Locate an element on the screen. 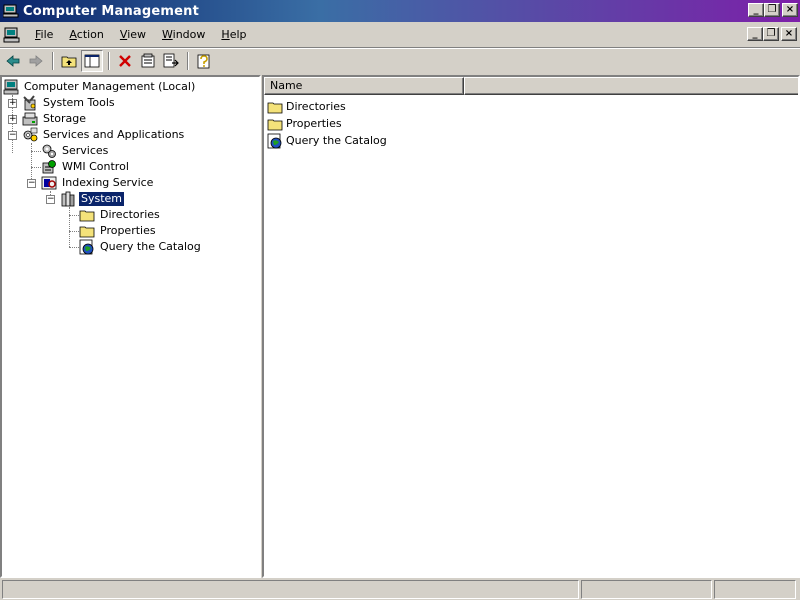  column-header-name: Name is located at coordinates (364, 86).